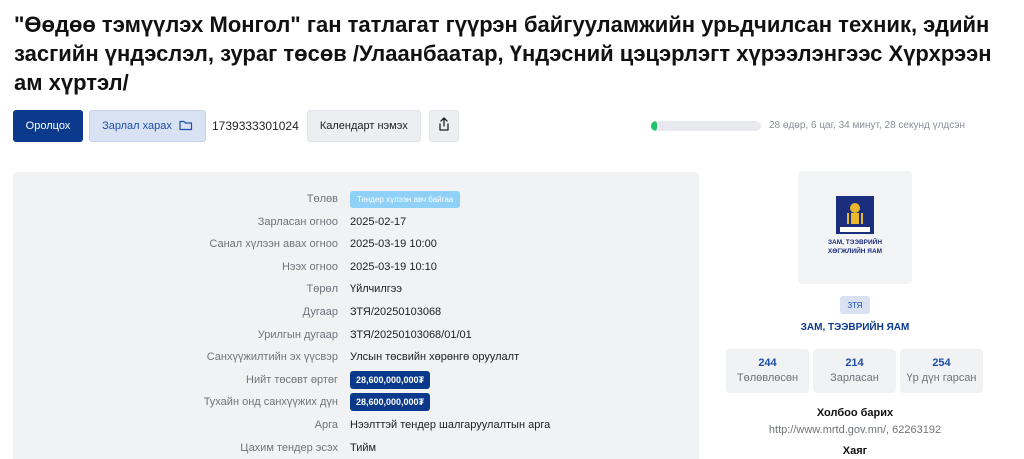 Image resolution: width=1024 pixels, height=459 pixels. What do you see at coordinates (273, 244) in the screenshot?
I see `detail-label: Санал хүлээн авах огноо` at bounding box center [273, 244].